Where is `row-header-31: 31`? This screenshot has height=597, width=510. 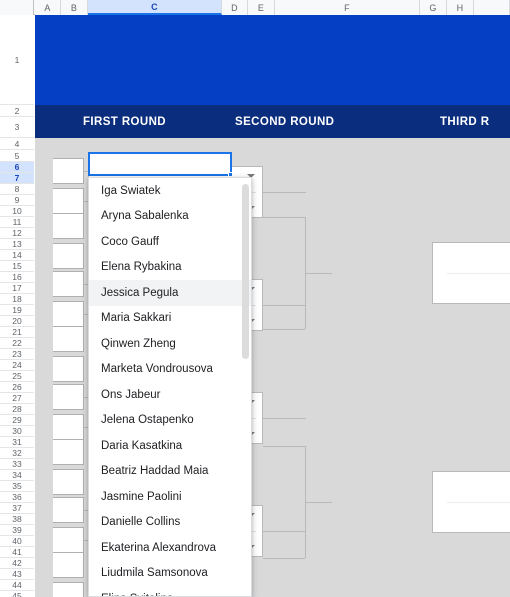
row-header-31: 31 is located at coordinates (17, 442).